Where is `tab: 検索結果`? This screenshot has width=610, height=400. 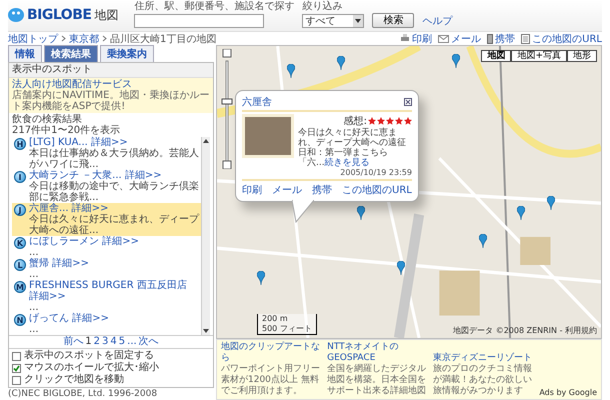
tab: 検索結果 is located at coordinates (71, 53).